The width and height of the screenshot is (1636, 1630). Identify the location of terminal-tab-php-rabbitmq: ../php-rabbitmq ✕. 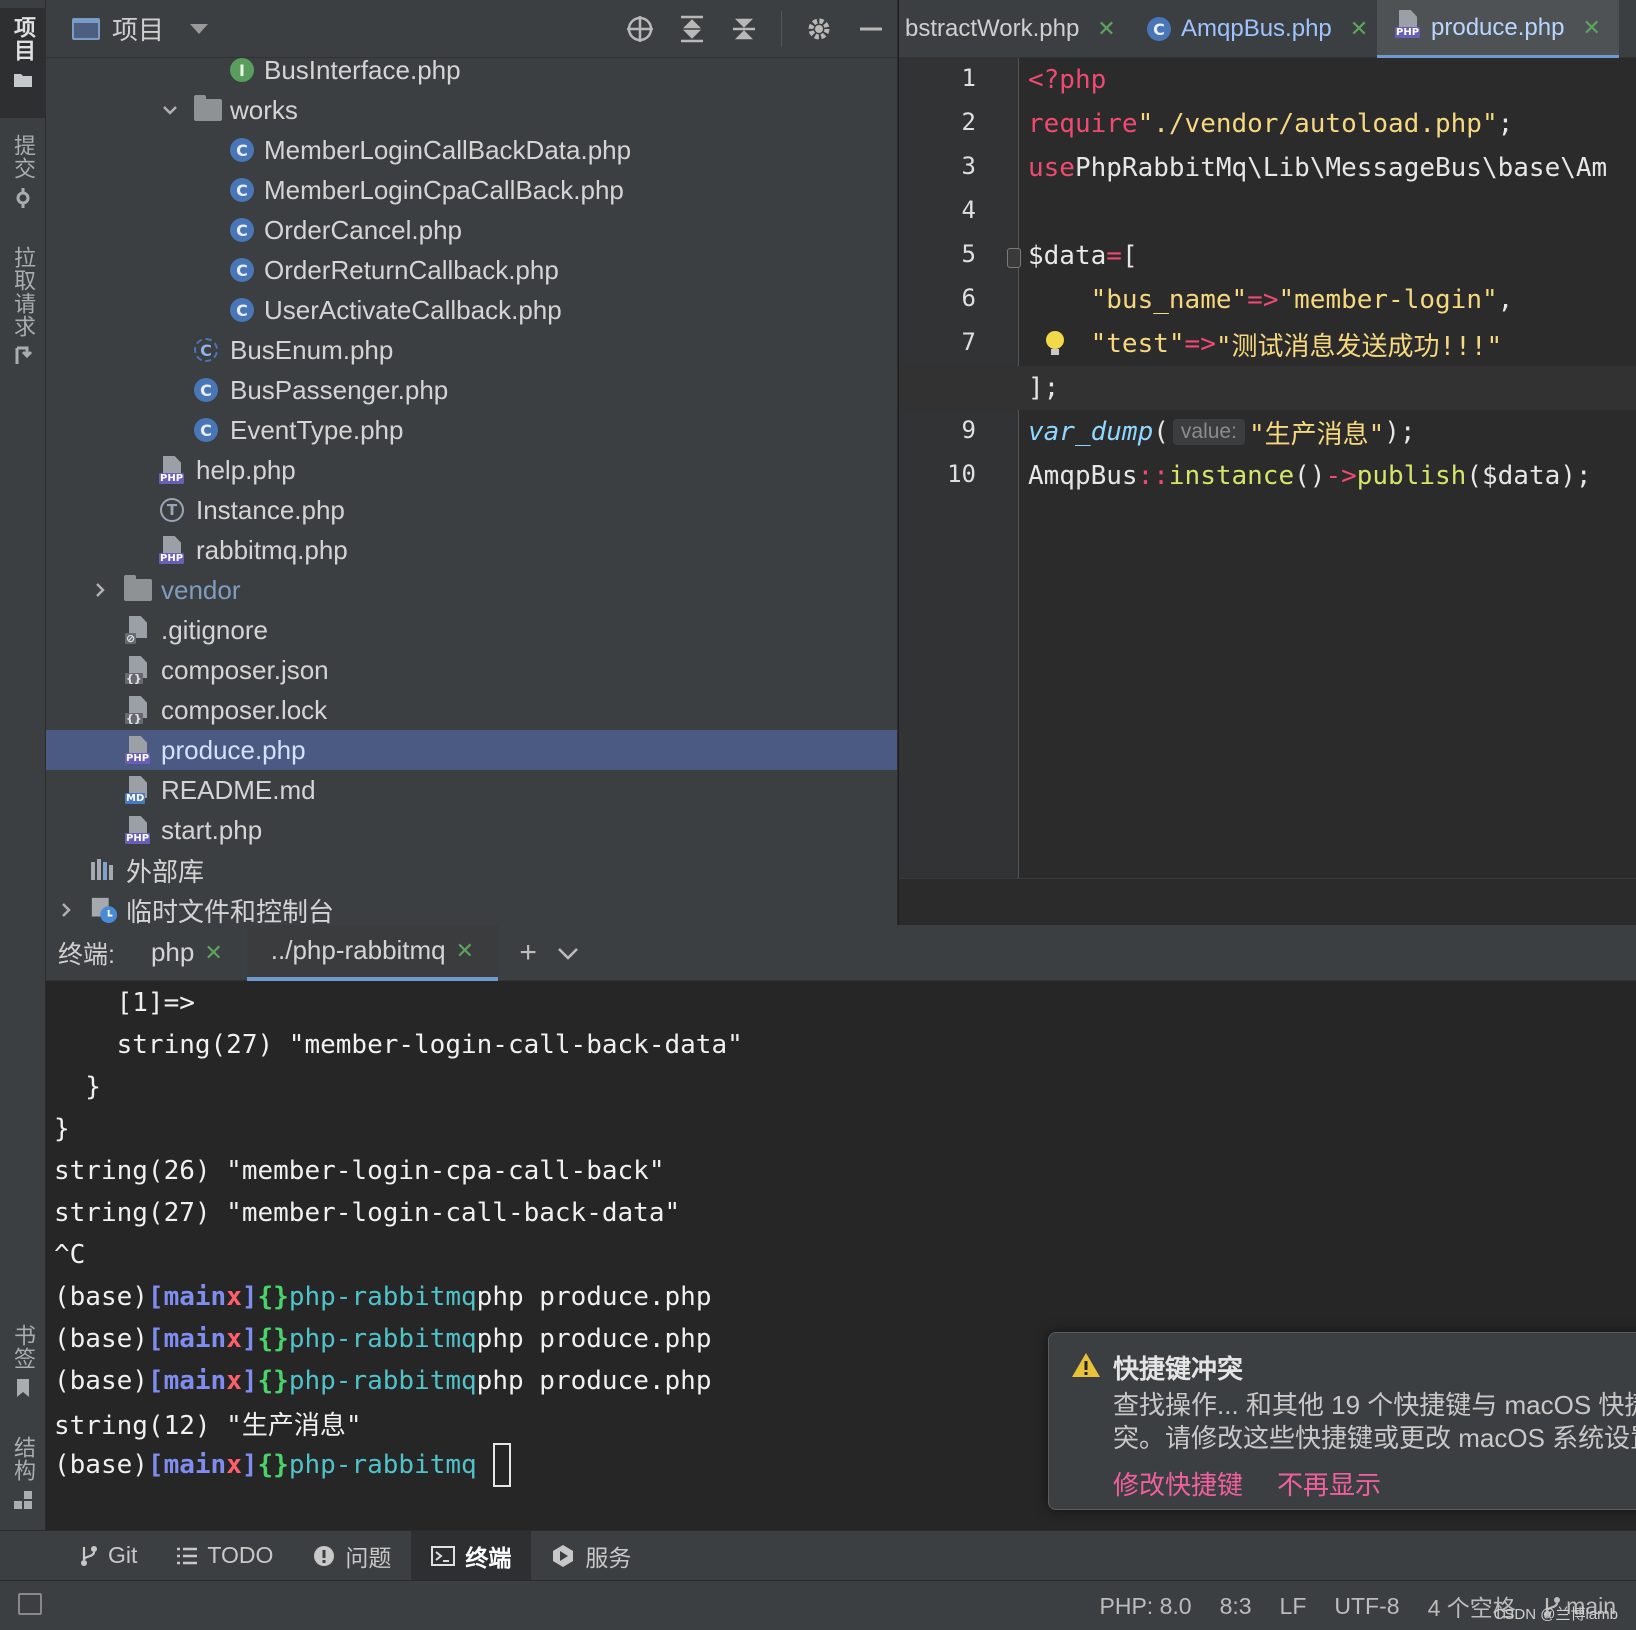
(372, 952).